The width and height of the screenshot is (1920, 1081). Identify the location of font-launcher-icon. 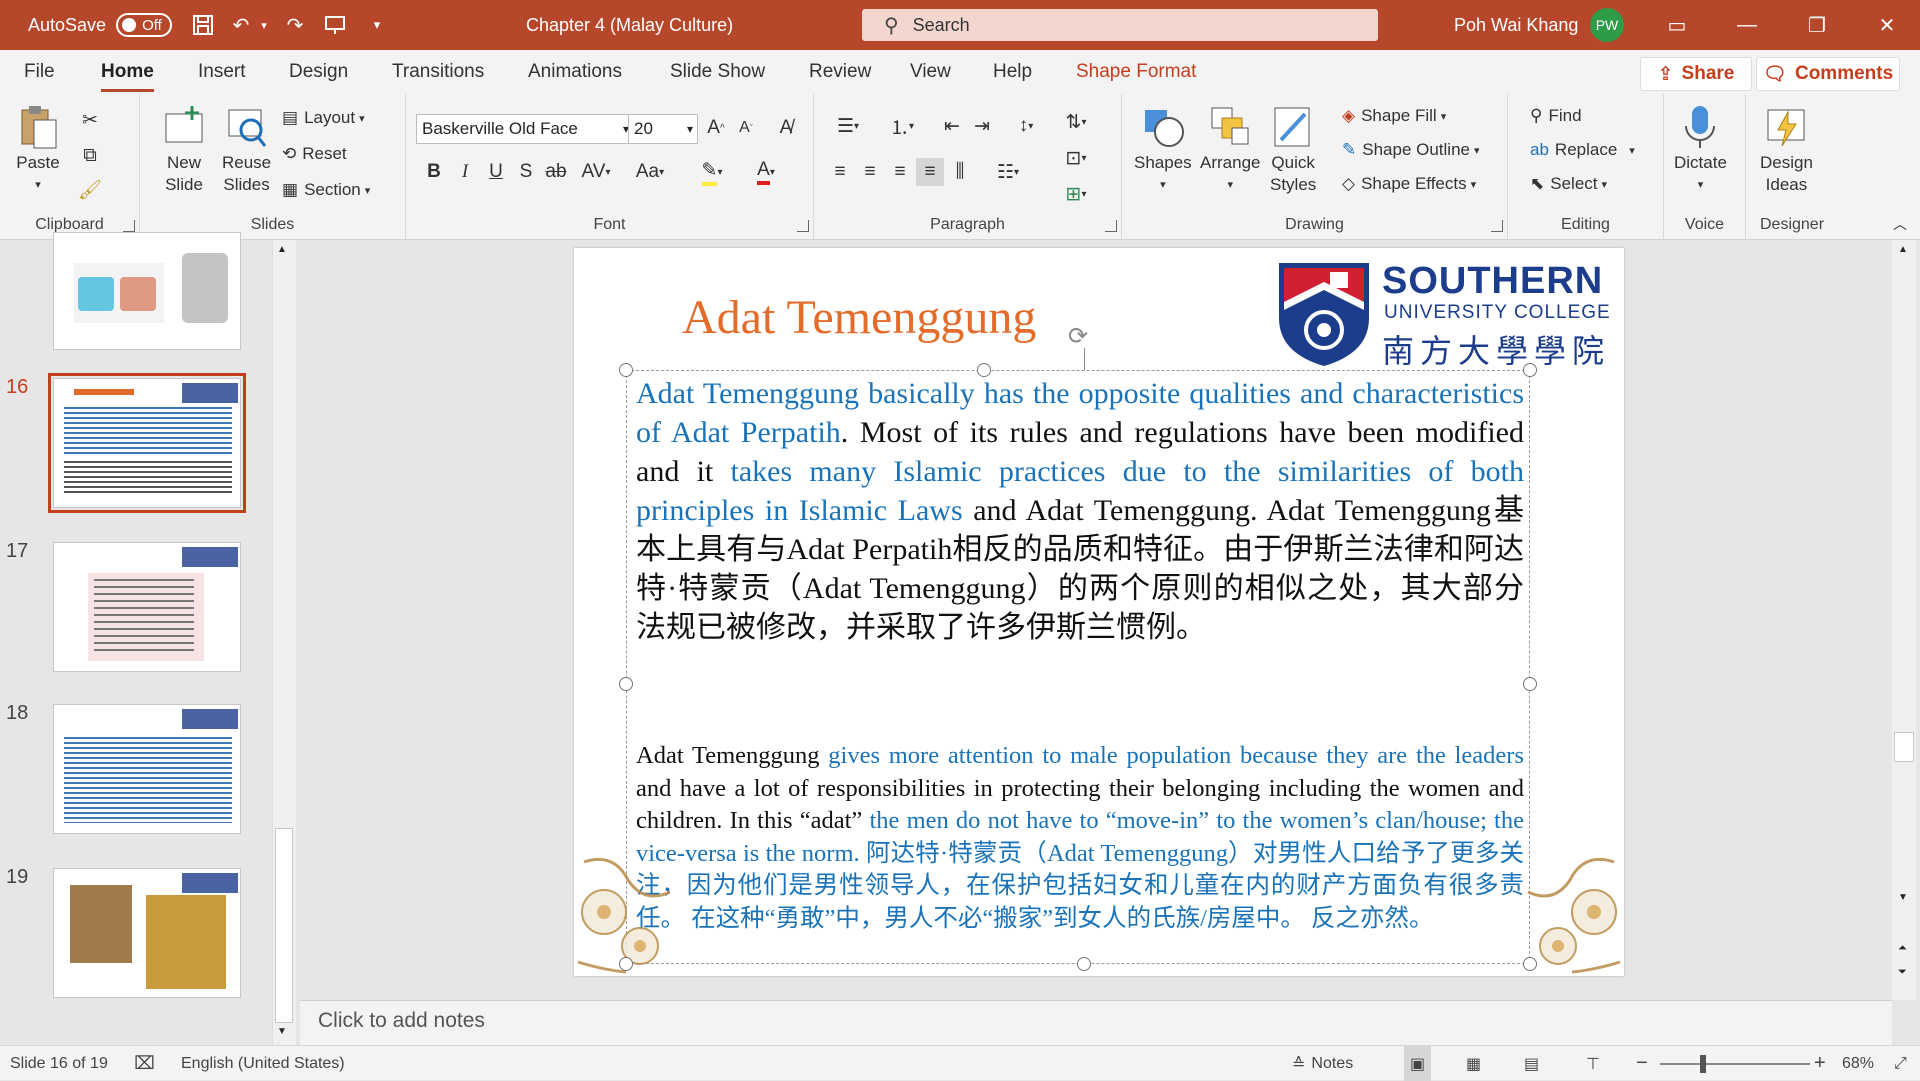
(803, 226).